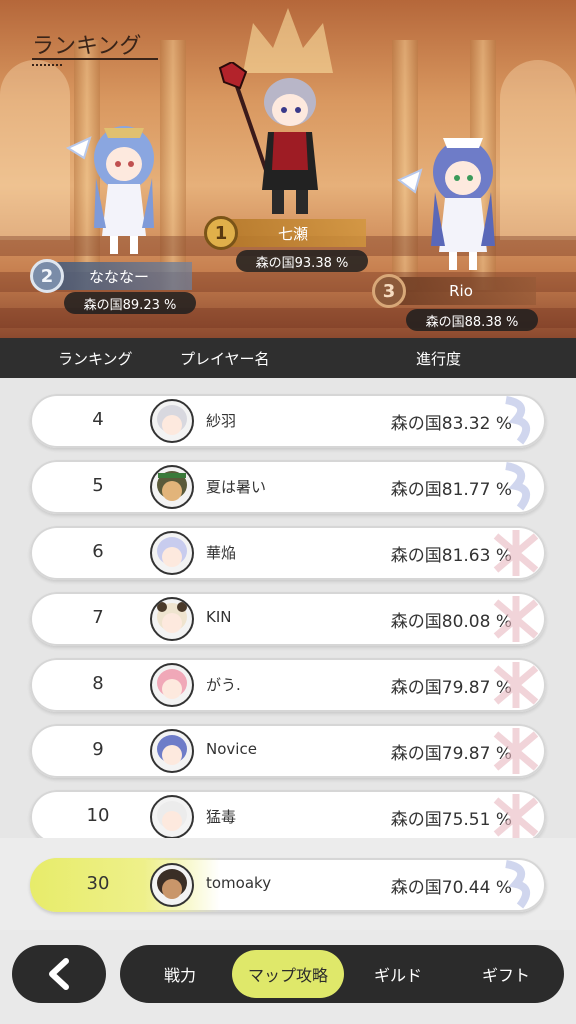 The image size is (576, 1024). What do you see at coordinates (98, 485) in the screenshot?
I see `rank-number: 5` at bounding box center [98, 485].